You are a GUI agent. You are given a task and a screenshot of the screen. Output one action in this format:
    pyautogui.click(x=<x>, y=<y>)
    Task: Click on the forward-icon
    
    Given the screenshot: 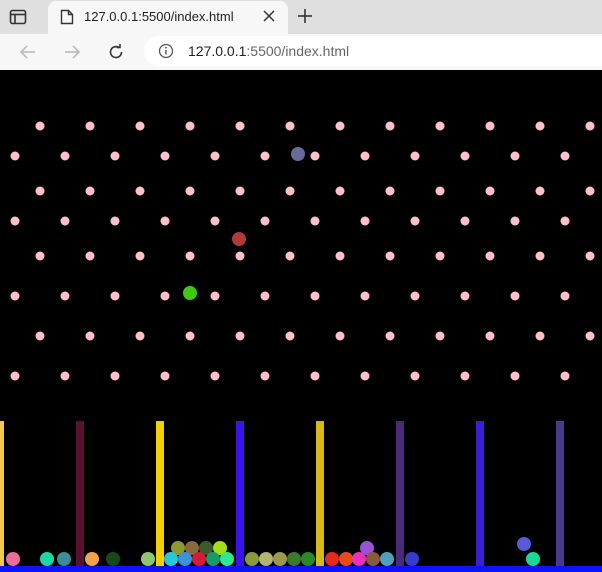 What is the action you would take?
    pyautogui.click(x=72, y=52)
    